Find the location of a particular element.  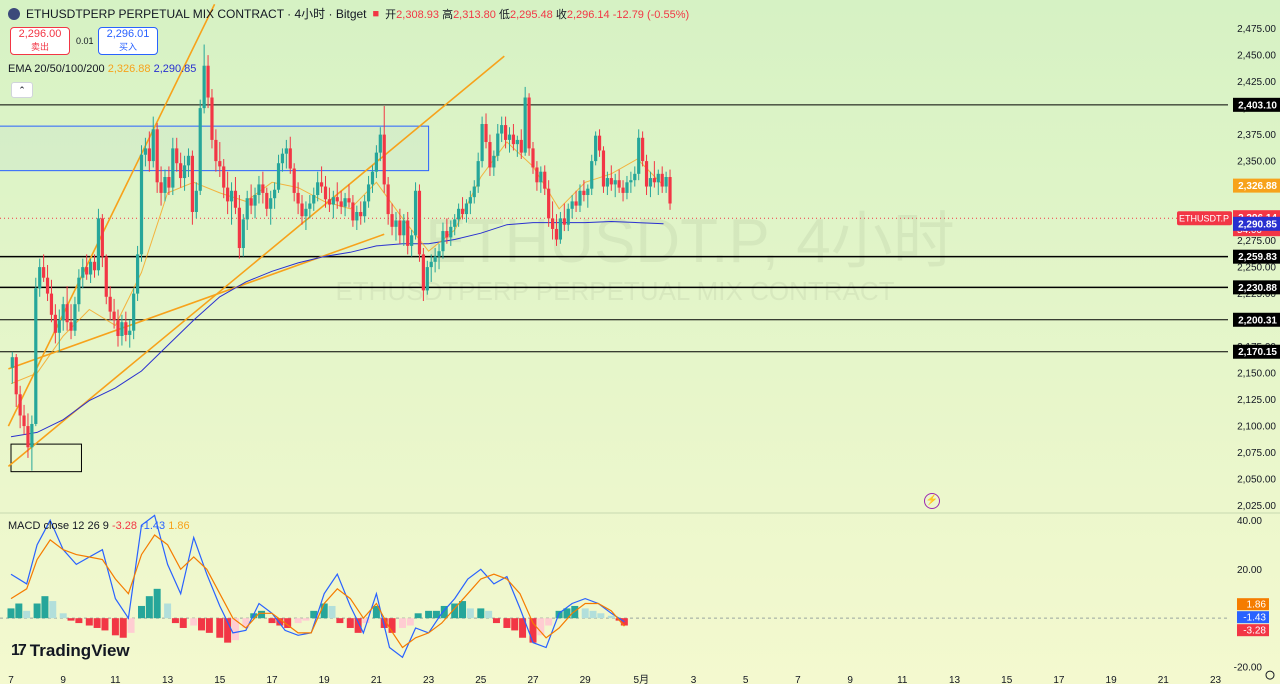

ema-label: EMA 20/50/100/200 is located at coordinates (56, 69).